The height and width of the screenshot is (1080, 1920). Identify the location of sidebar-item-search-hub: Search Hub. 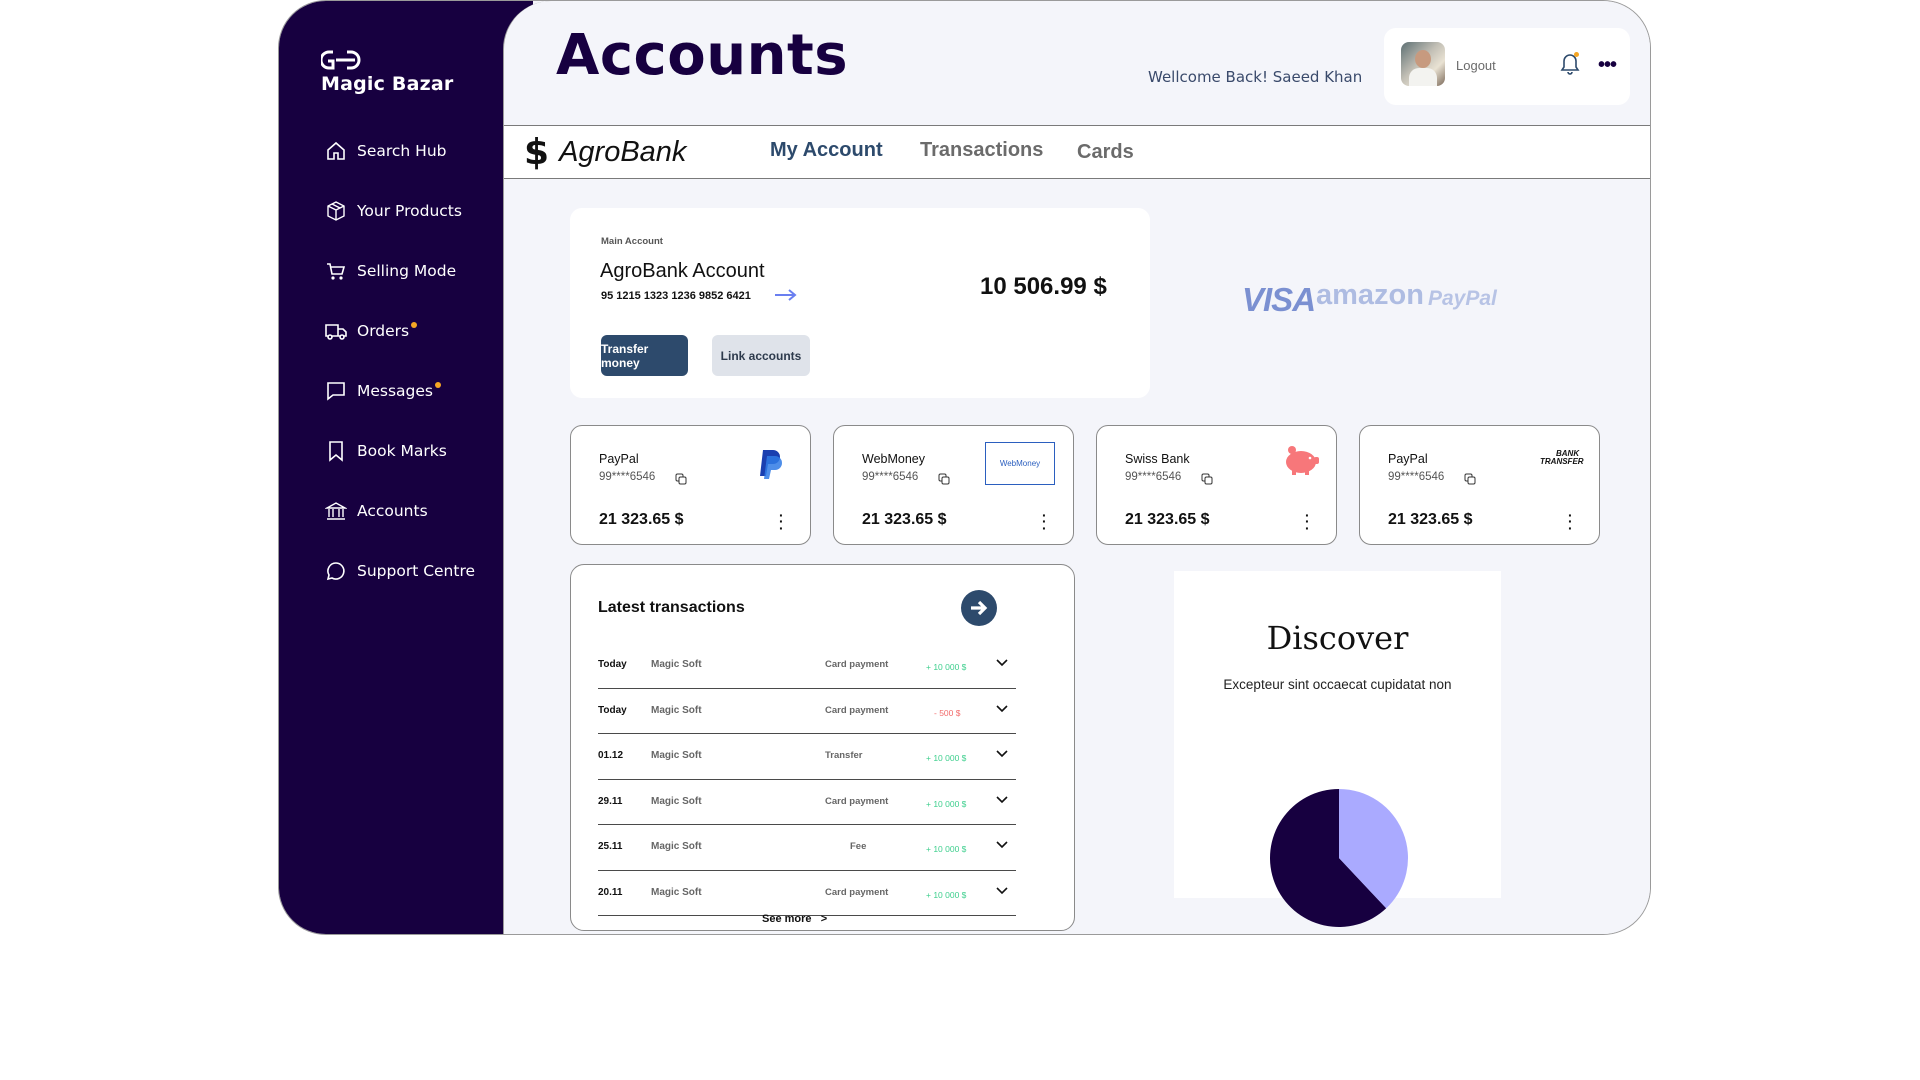
(399, 151).